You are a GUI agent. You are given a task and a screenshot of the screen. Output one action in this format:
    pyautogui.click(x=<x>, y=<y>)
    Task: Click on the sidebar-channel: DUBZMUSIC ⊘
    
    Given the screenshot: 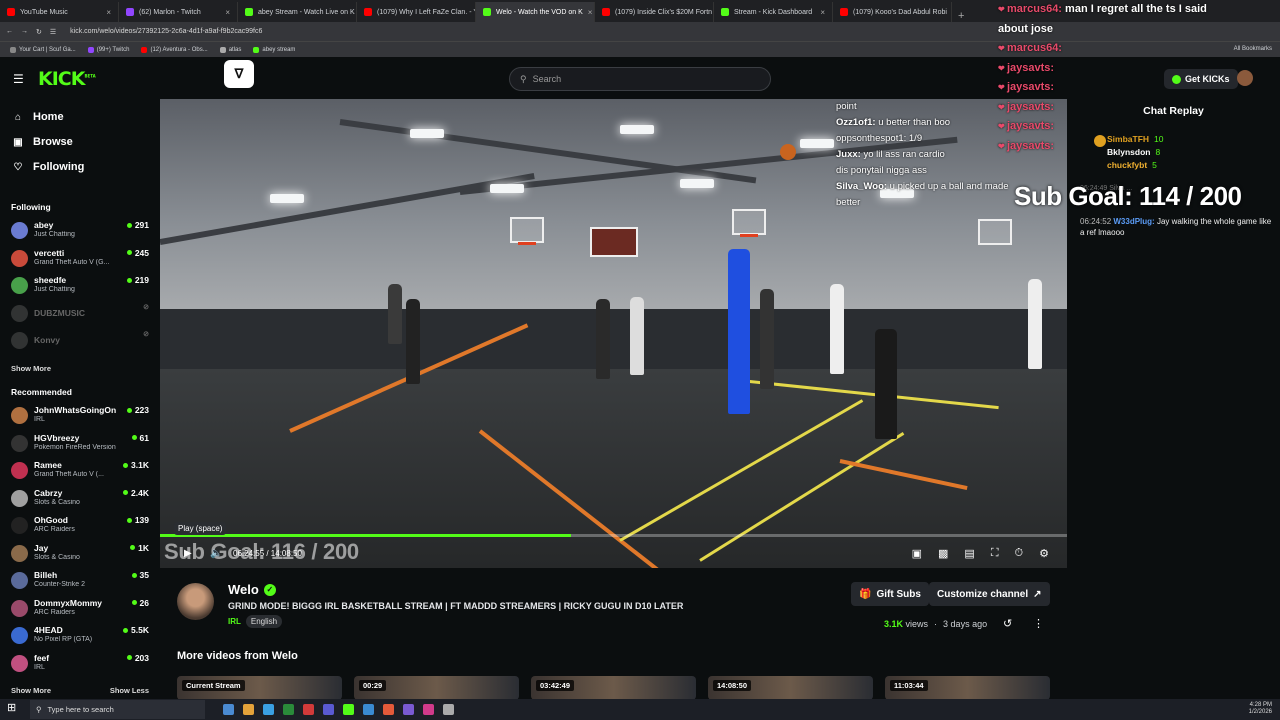 What is the action you would take?
    pyautogui.click(x=81, y=315)
    